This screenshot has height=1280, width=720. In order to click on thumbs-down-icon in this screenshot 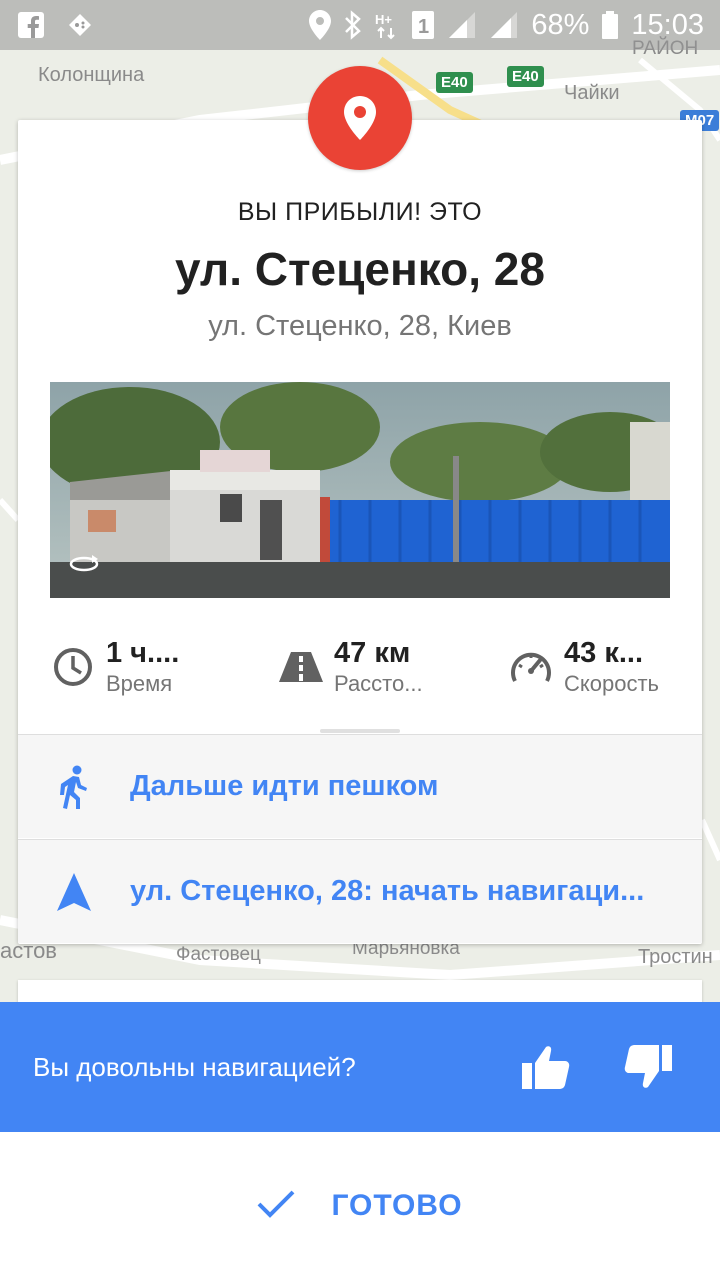, I will do `click(648, 1066)`.